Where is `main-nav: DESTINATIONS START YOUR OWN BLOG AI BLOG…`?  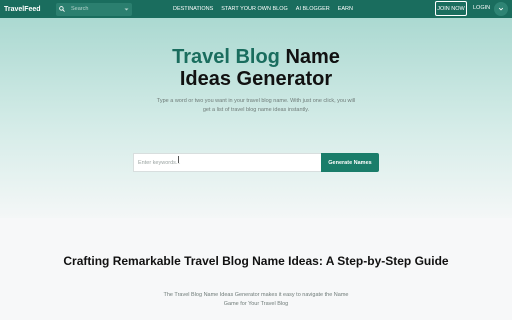
main-nav: DESTINATIONS START YOUR OWN BLOG AI BLOG… is located at coordinates (267, 9).